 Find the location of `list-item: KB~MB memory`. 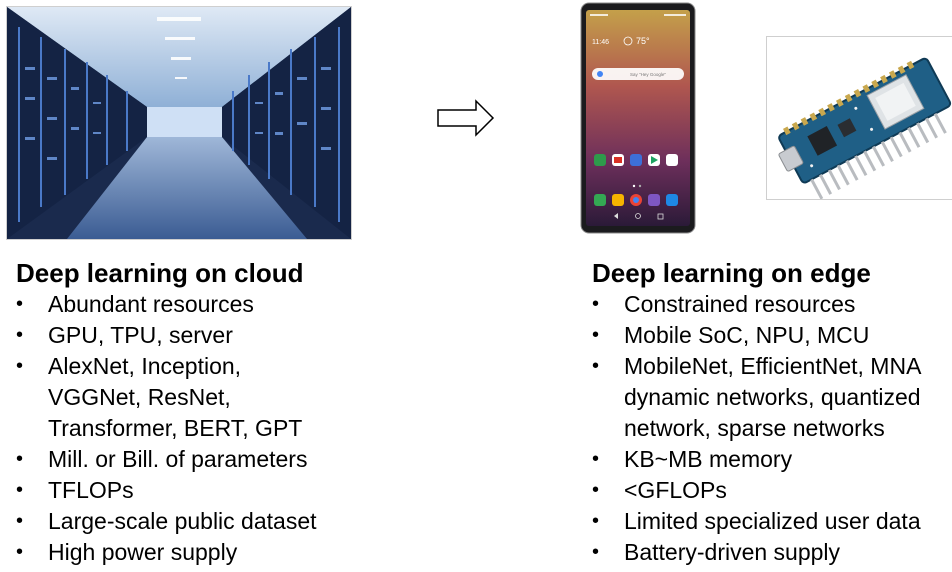

list-item: KB~MB memory is located at coordinates (772, 459).